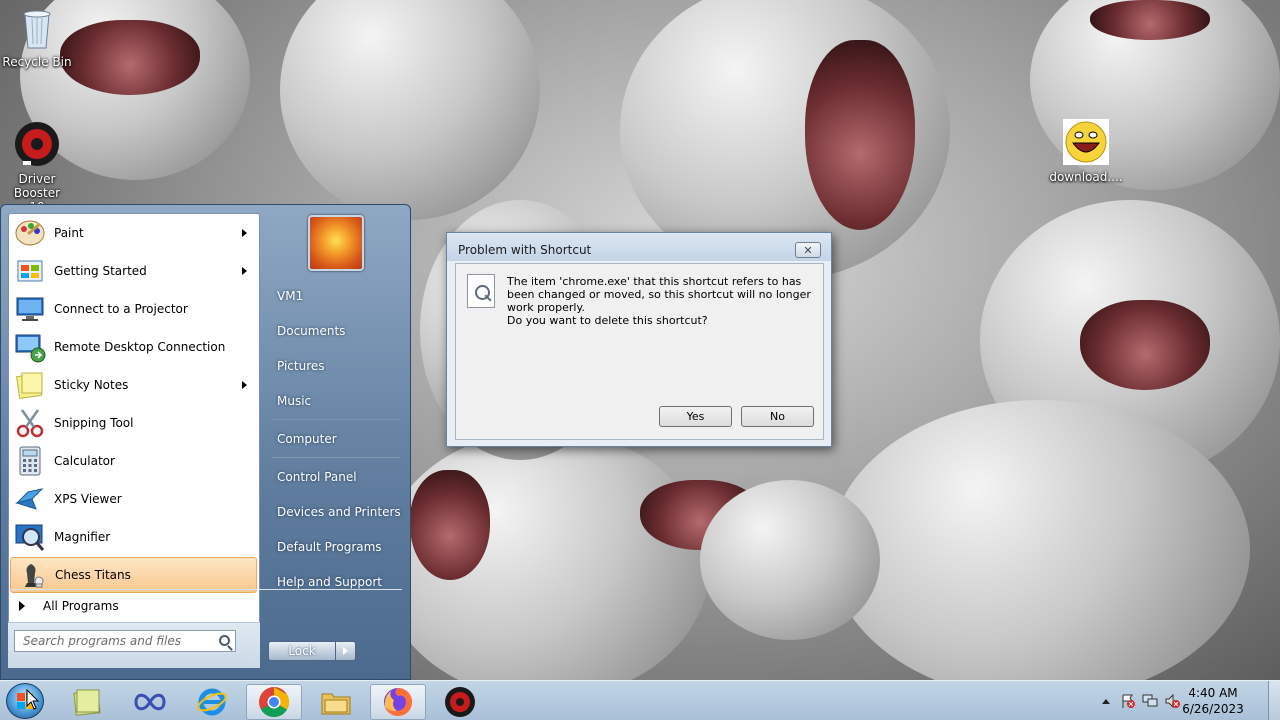 This screenshot has width=1280, height=720. I want to click on program-calculator: Calculator, so click(133, 461).